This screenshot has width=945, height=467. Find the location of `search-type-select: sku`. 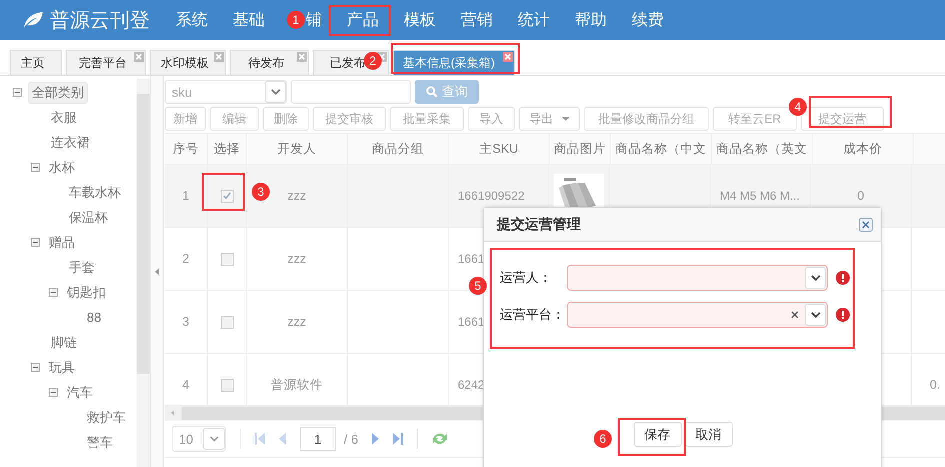

search-type-select: sku is located at coordinates (226, 92).